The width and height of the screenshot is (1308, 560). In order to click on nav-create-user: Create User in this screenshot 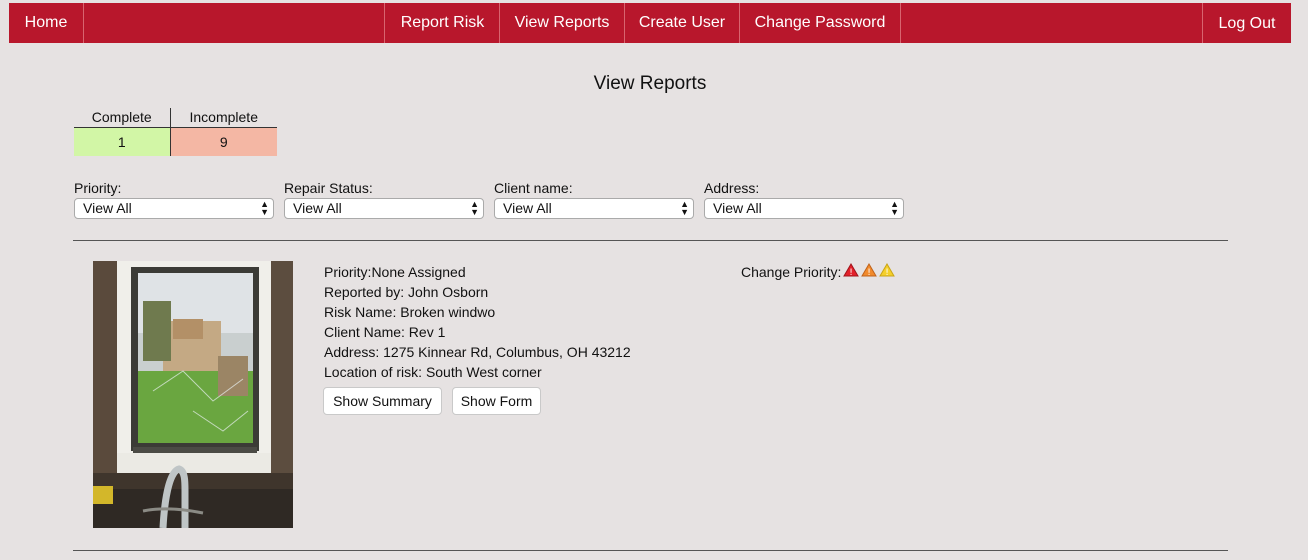, I will do `click(682, 23)`.